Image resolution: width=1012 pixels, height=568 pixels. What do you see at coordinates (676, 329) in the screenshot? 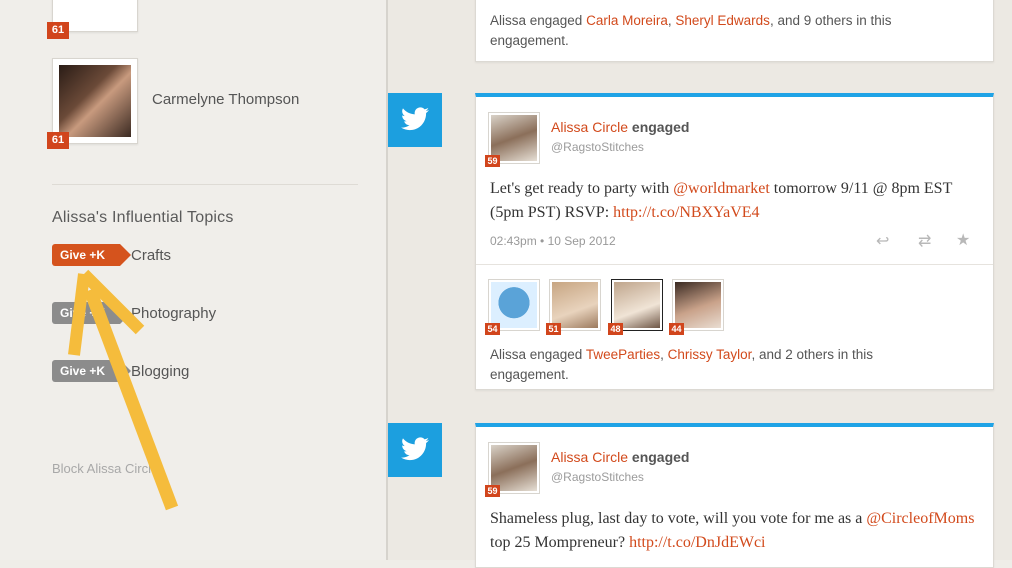
I see `klout-score-badge: 44` at bounding box center [676, 329].